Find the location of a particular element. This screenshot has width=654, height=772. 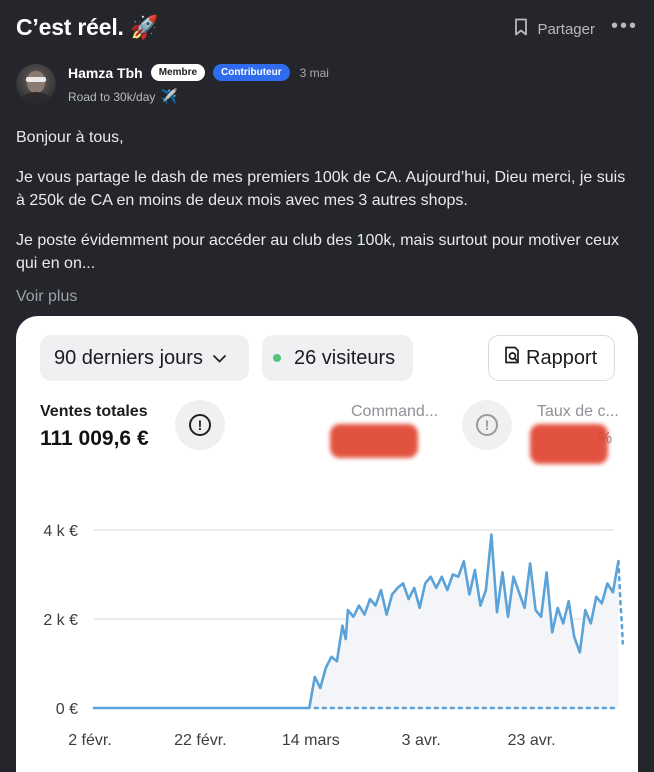

x-tick-label: 23 avr. is located at coordinates (532, 740).